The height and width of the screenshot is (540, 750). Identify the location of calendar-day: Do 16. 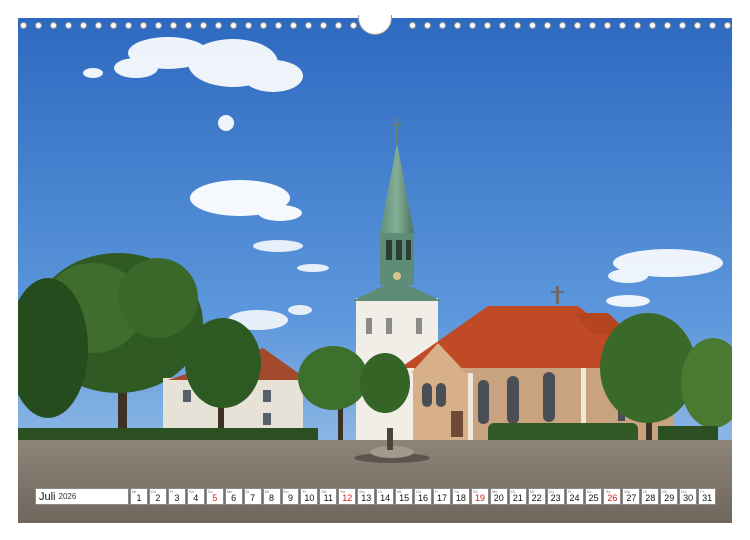
(423, 496).